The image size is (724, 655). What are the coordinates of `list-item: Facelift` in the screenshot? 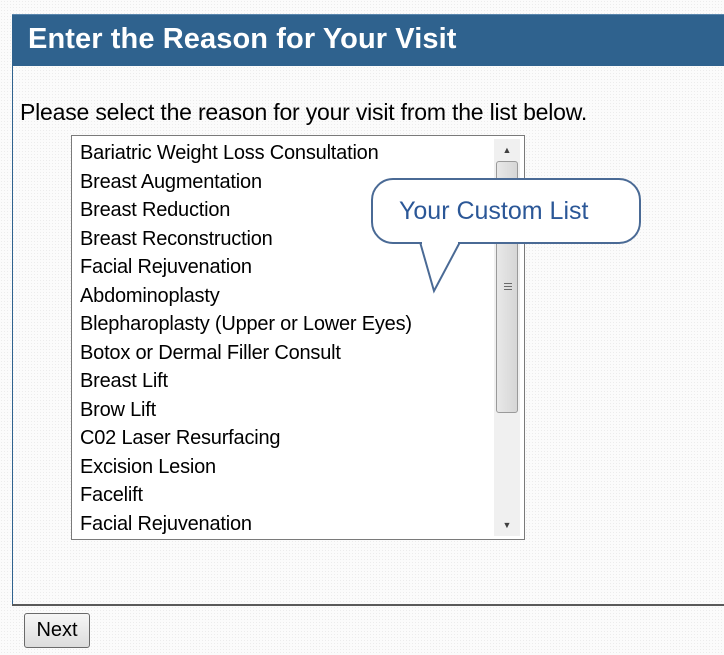 It's located at (285, 495).